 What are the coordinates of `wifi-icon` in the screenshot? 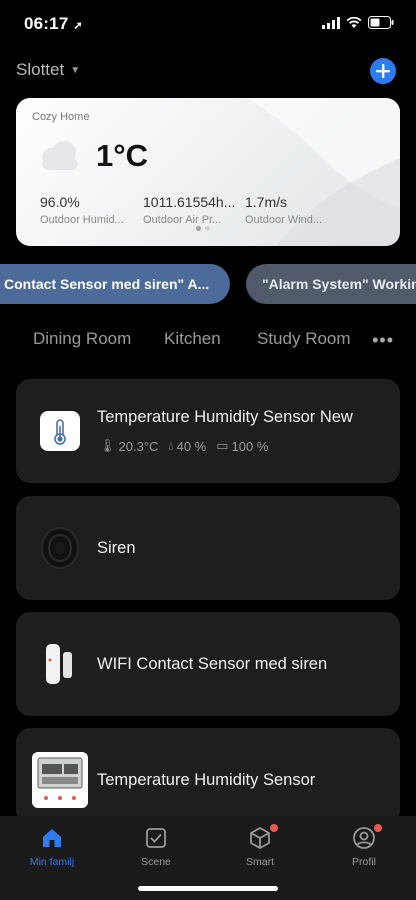 It's located at (354, 22).